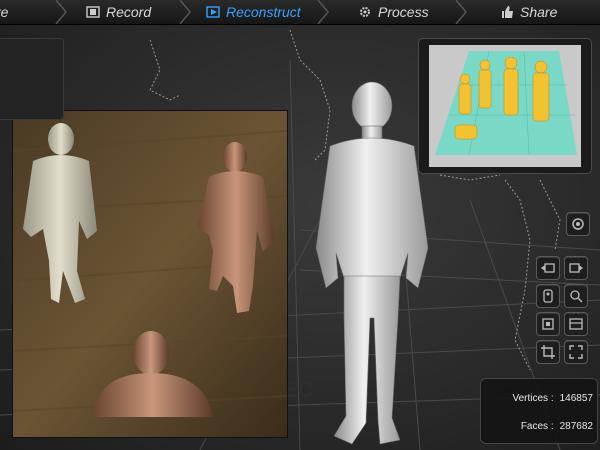 Image resolution: width=600 pixels, height=450 pixels. I want to click on tab-record: Record, so click(118, 12).